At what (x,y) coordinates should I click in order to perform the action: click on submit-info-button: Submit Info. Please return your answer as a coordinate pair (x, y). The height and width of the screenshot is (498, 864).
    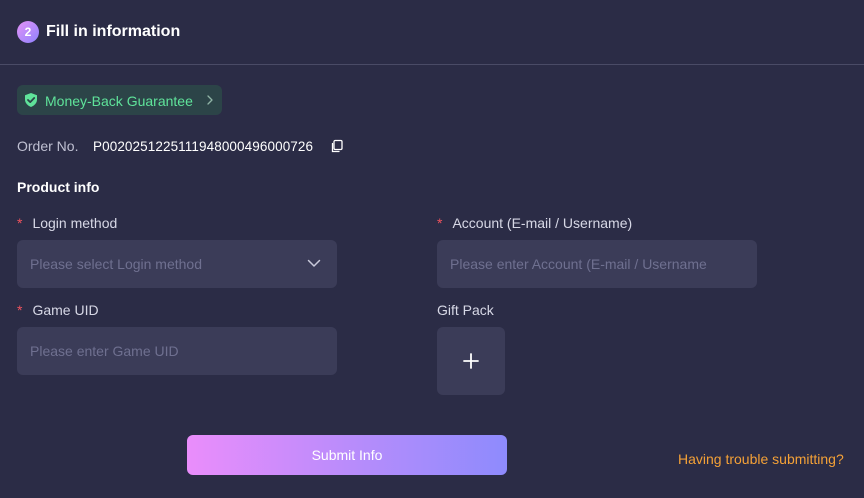
    Looking at the image, I should click on (347, 455).